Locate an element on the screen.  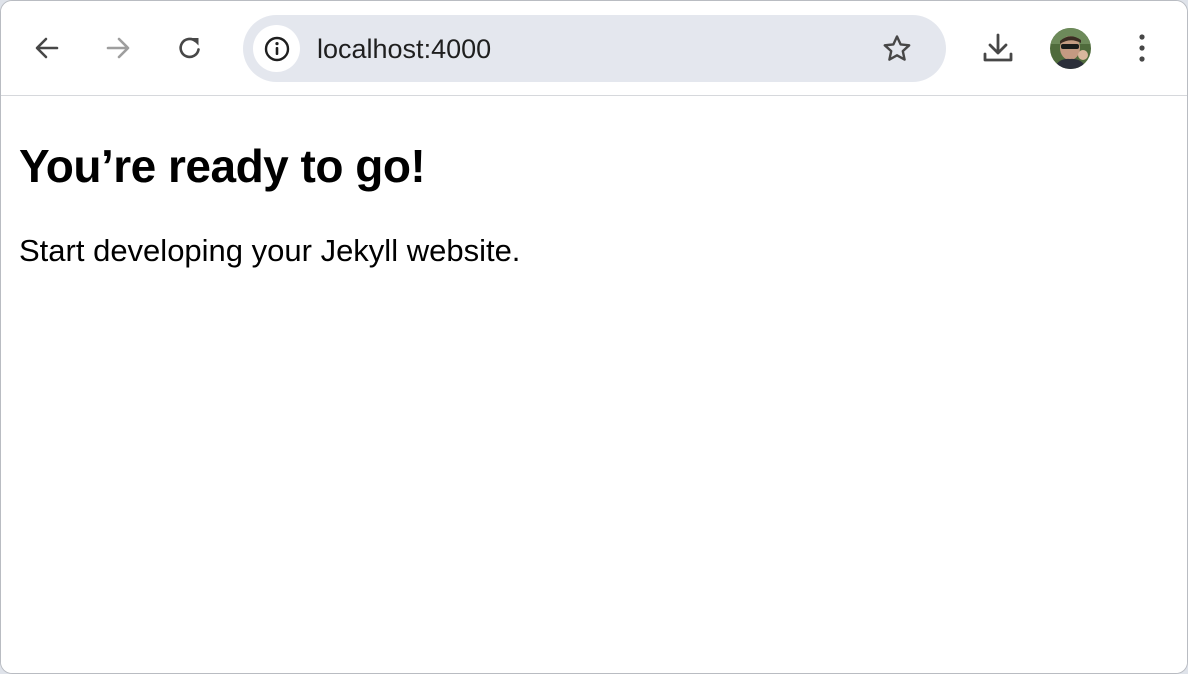
back-button is located at coordinates (47, 48).